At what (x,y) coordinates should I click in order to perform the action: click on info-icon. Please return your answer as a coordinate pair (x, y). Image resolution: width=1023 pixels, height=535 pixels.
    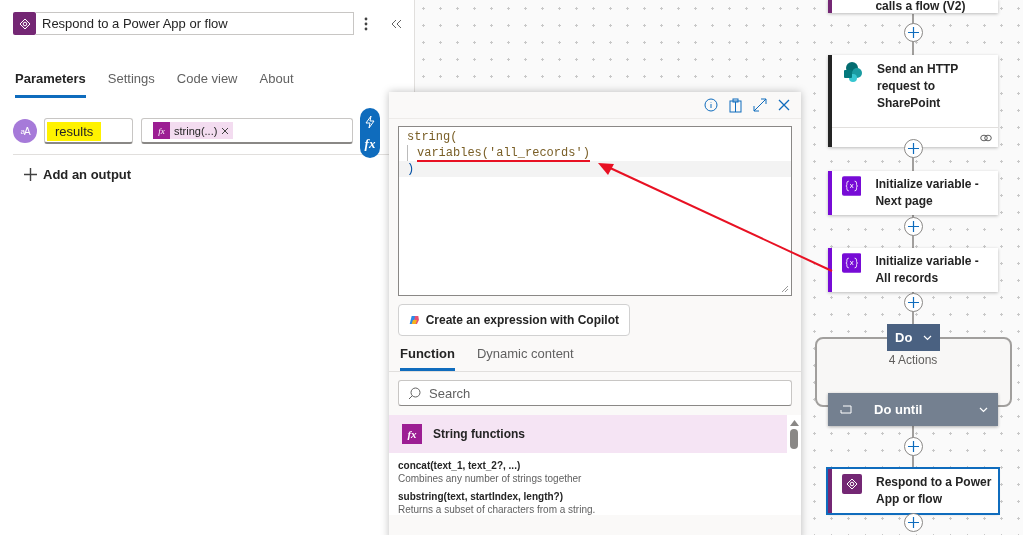
    Looking at the image, I should click on (711, 105).